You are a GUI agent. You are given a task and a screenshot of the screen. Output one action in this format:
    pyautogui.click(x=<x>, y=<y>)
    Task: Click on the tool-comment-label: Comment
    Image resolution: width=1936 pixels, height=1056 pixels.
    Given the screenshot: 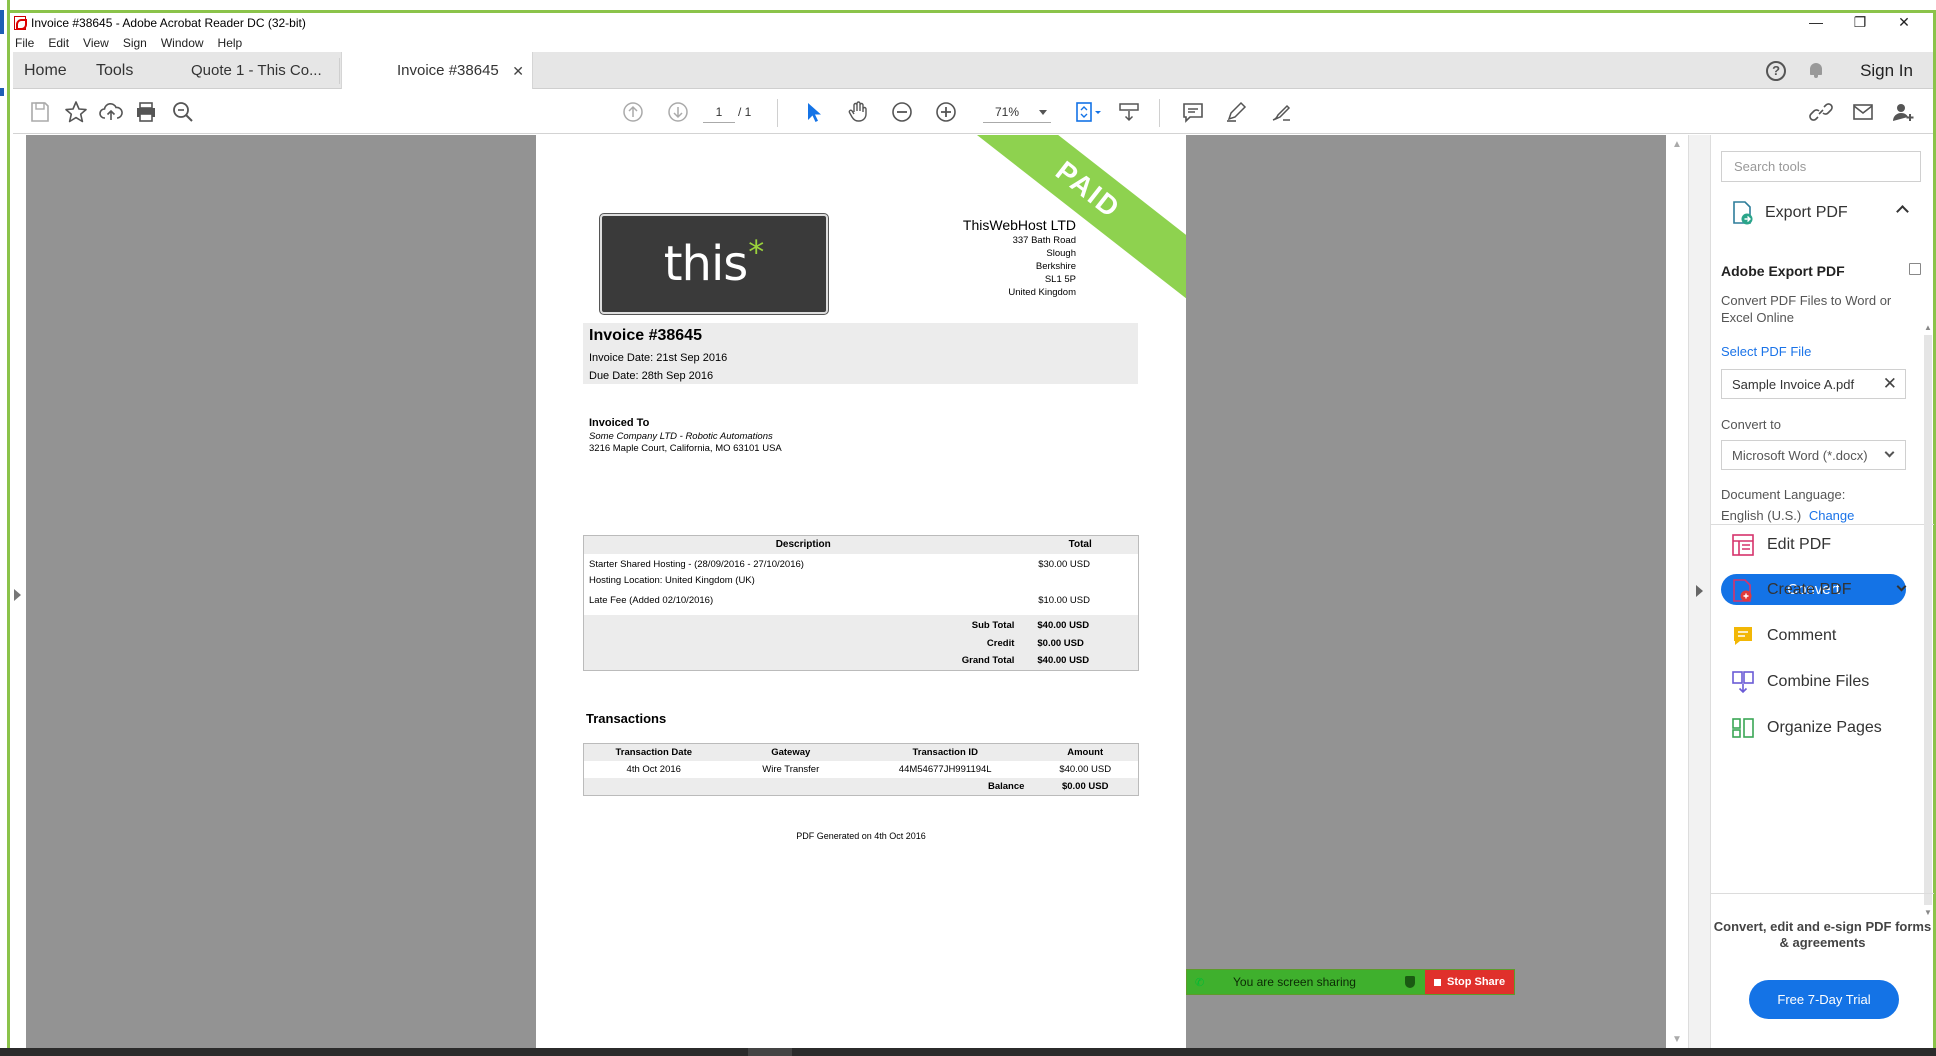 What is the action you would take?
    pyautogui.click(x=1802, y=635)
    